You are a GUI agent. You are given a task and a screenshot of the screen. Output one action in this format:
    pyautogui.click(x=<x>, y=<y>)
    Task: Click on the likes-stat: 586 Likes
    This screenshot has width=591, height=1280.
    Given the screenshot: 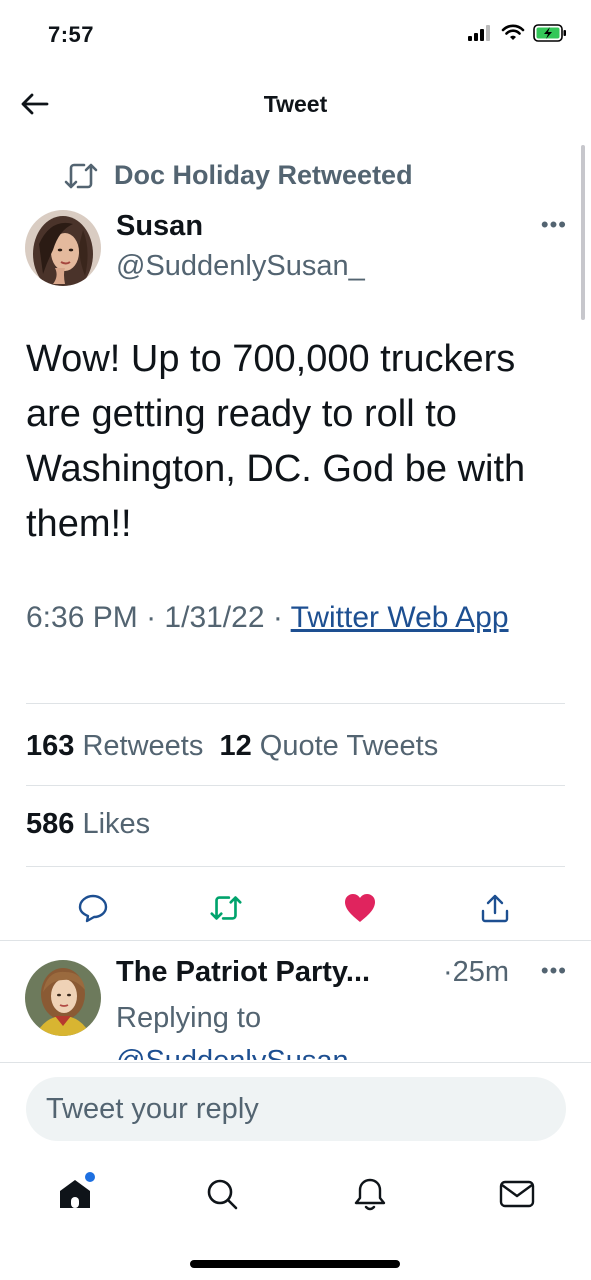 What is the action you would take?
    pyautogui.click(x=88, y=824)
    